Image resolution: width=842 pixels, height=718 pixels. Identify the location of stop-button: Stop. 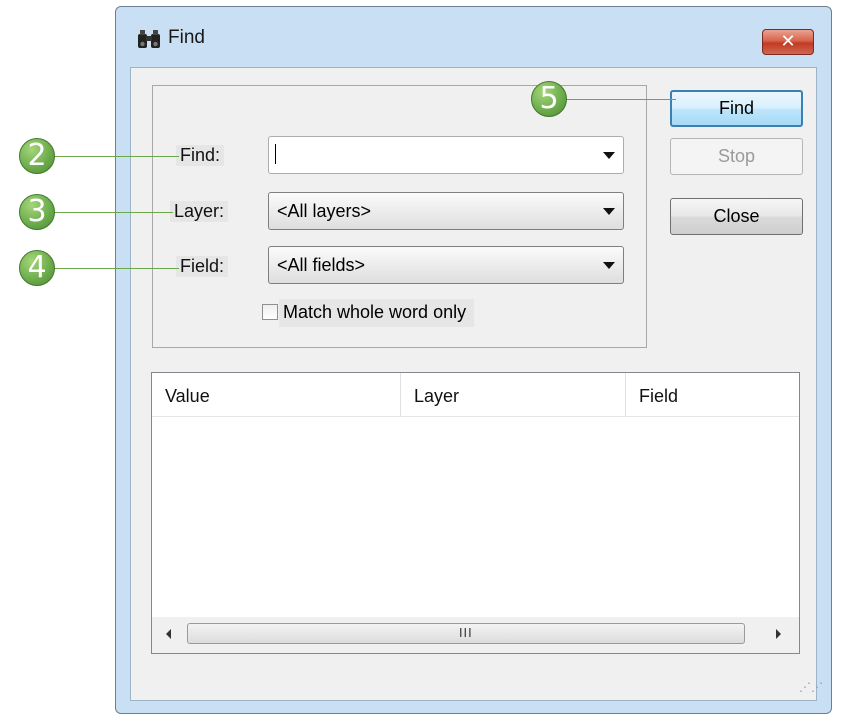
(736, 156).